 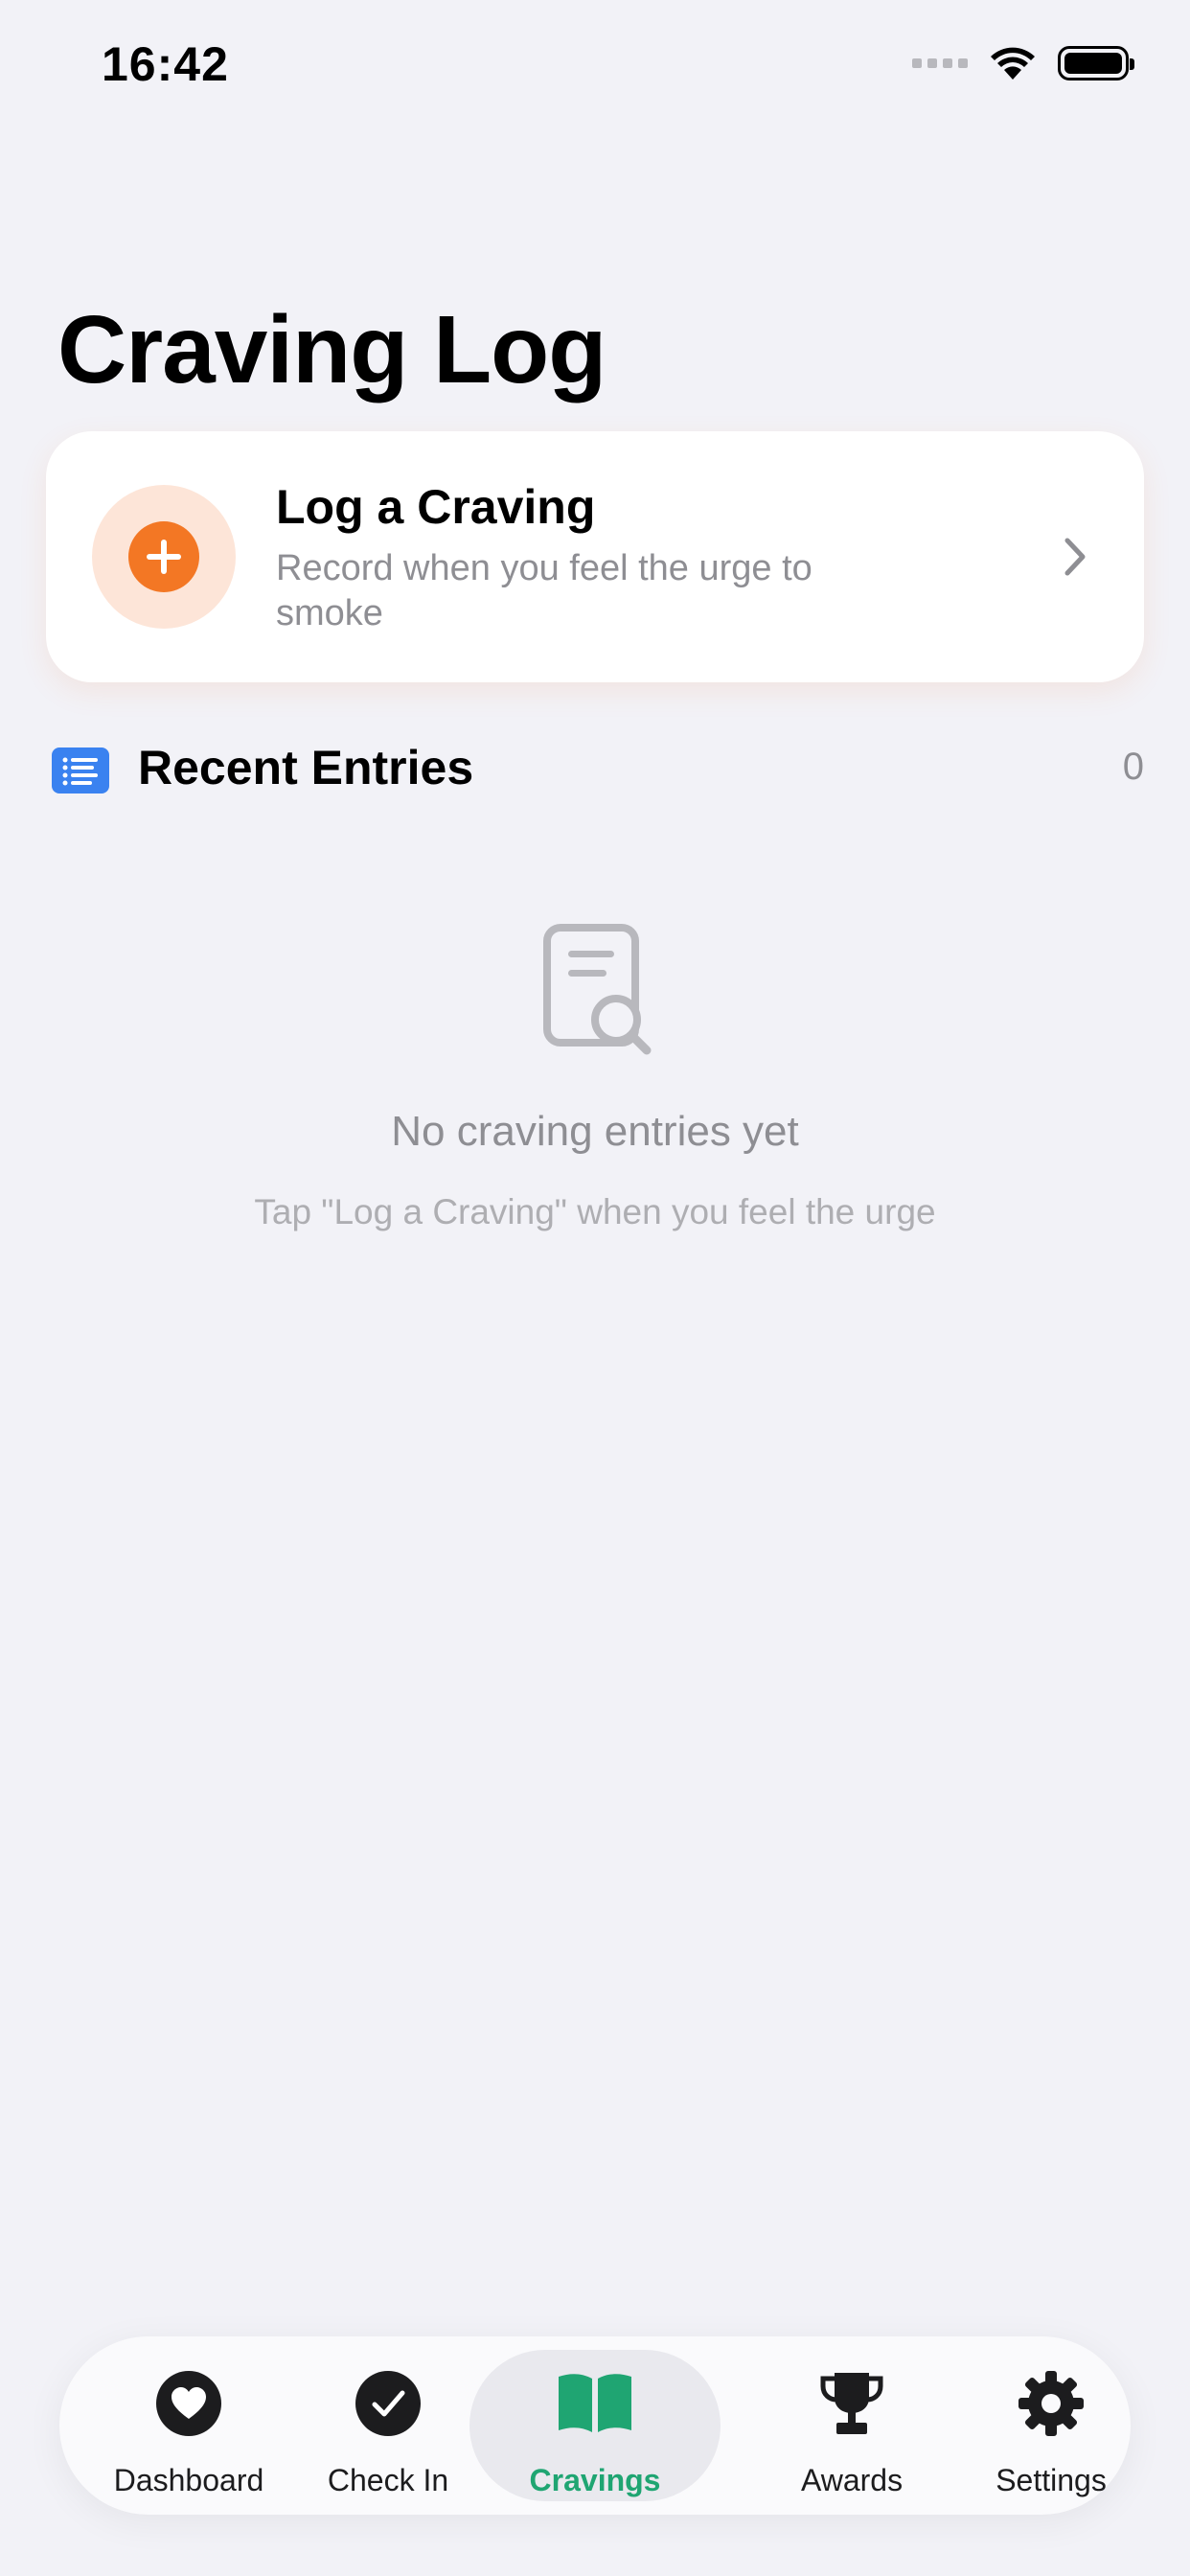 I want to click on log-craving-title: Log a Craving, so click(x=436, y=507).